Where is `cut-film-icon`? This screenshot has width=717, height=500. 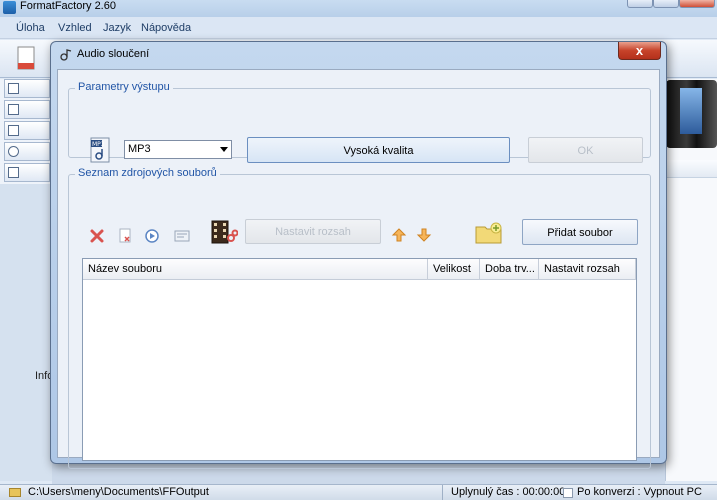
cut-film-icon is located at coordinates (224, 232).